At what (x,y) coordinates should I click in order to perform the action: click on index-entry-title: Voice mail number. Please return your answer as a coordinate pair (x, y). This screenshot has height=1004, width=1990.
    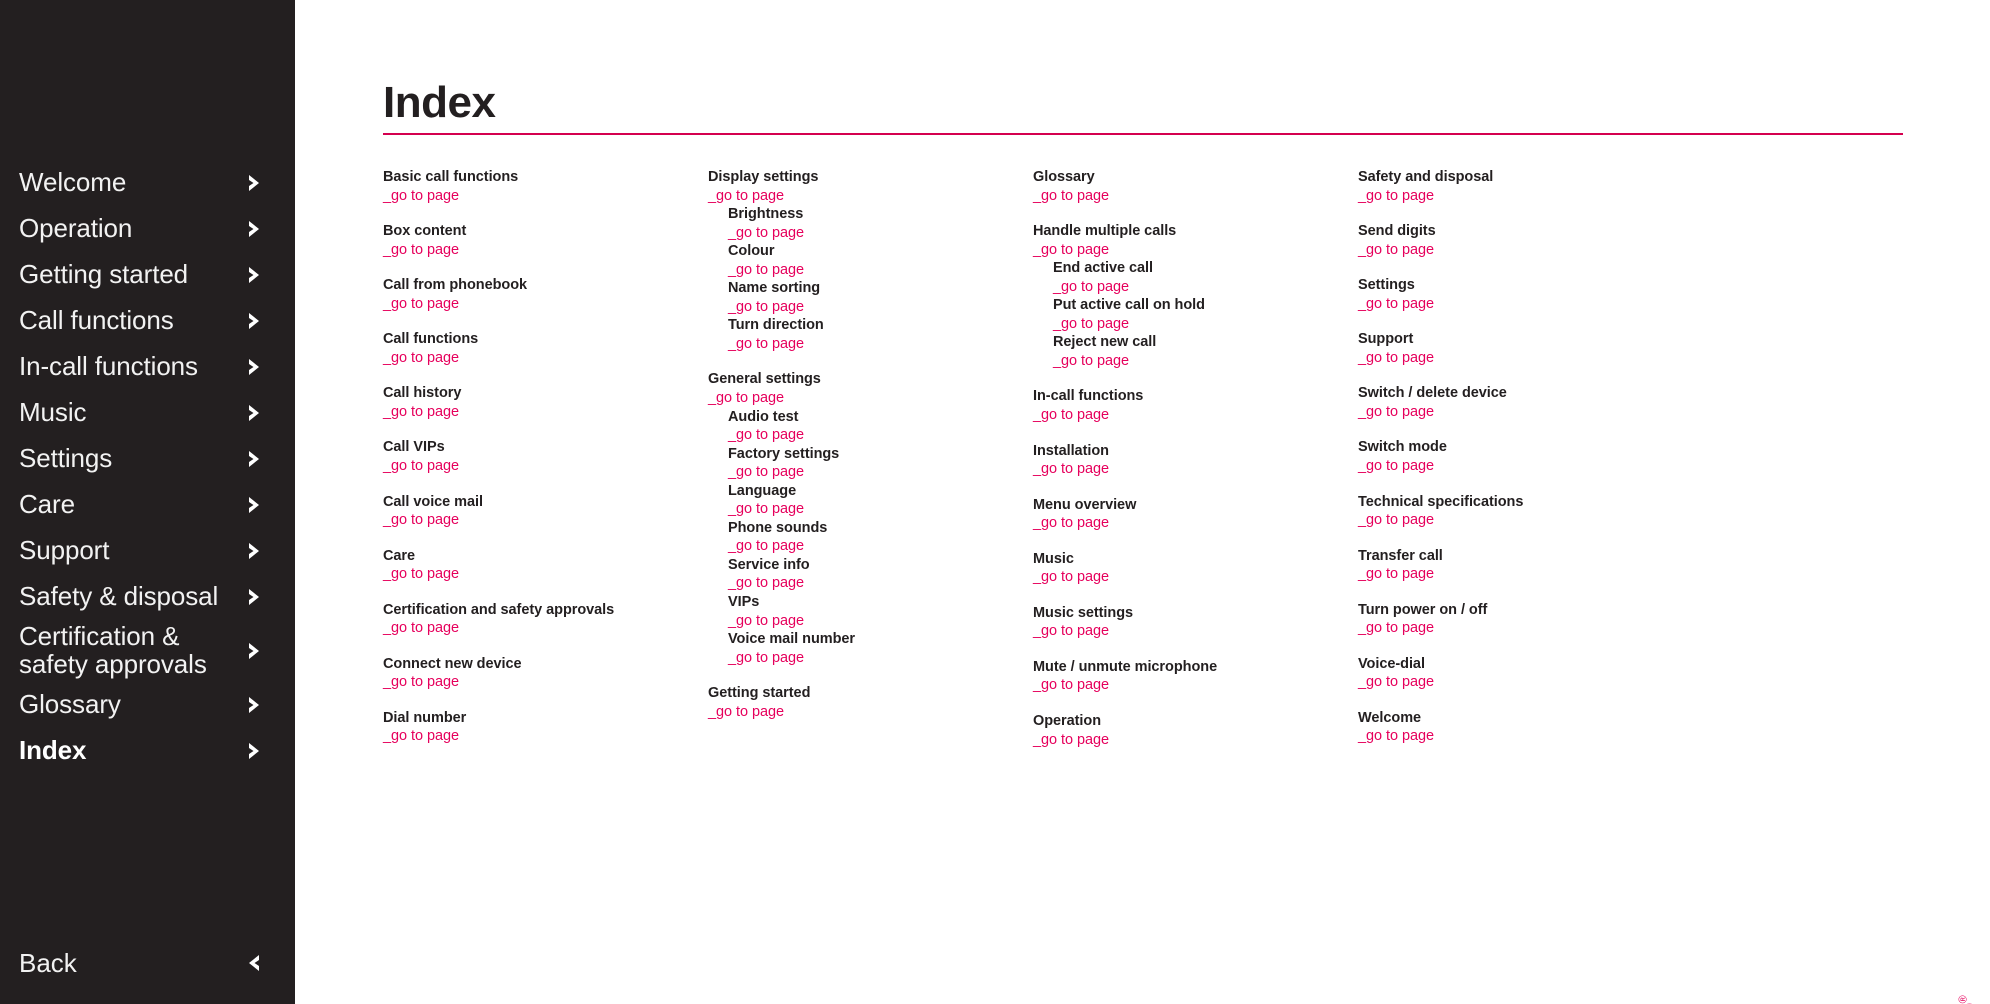
    Looking at the image, I should click on (792, 639).